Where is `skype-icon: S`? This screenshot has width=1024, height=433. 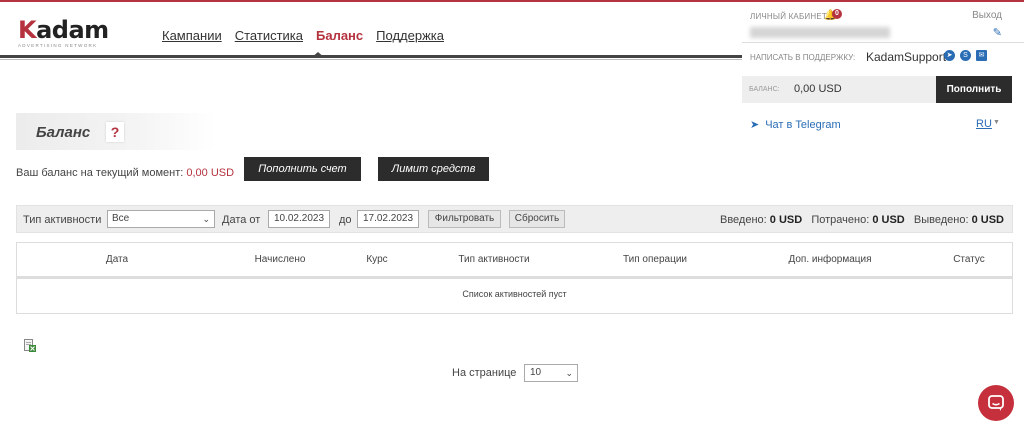
skype-icon: S is located at coordinates (965, 55).